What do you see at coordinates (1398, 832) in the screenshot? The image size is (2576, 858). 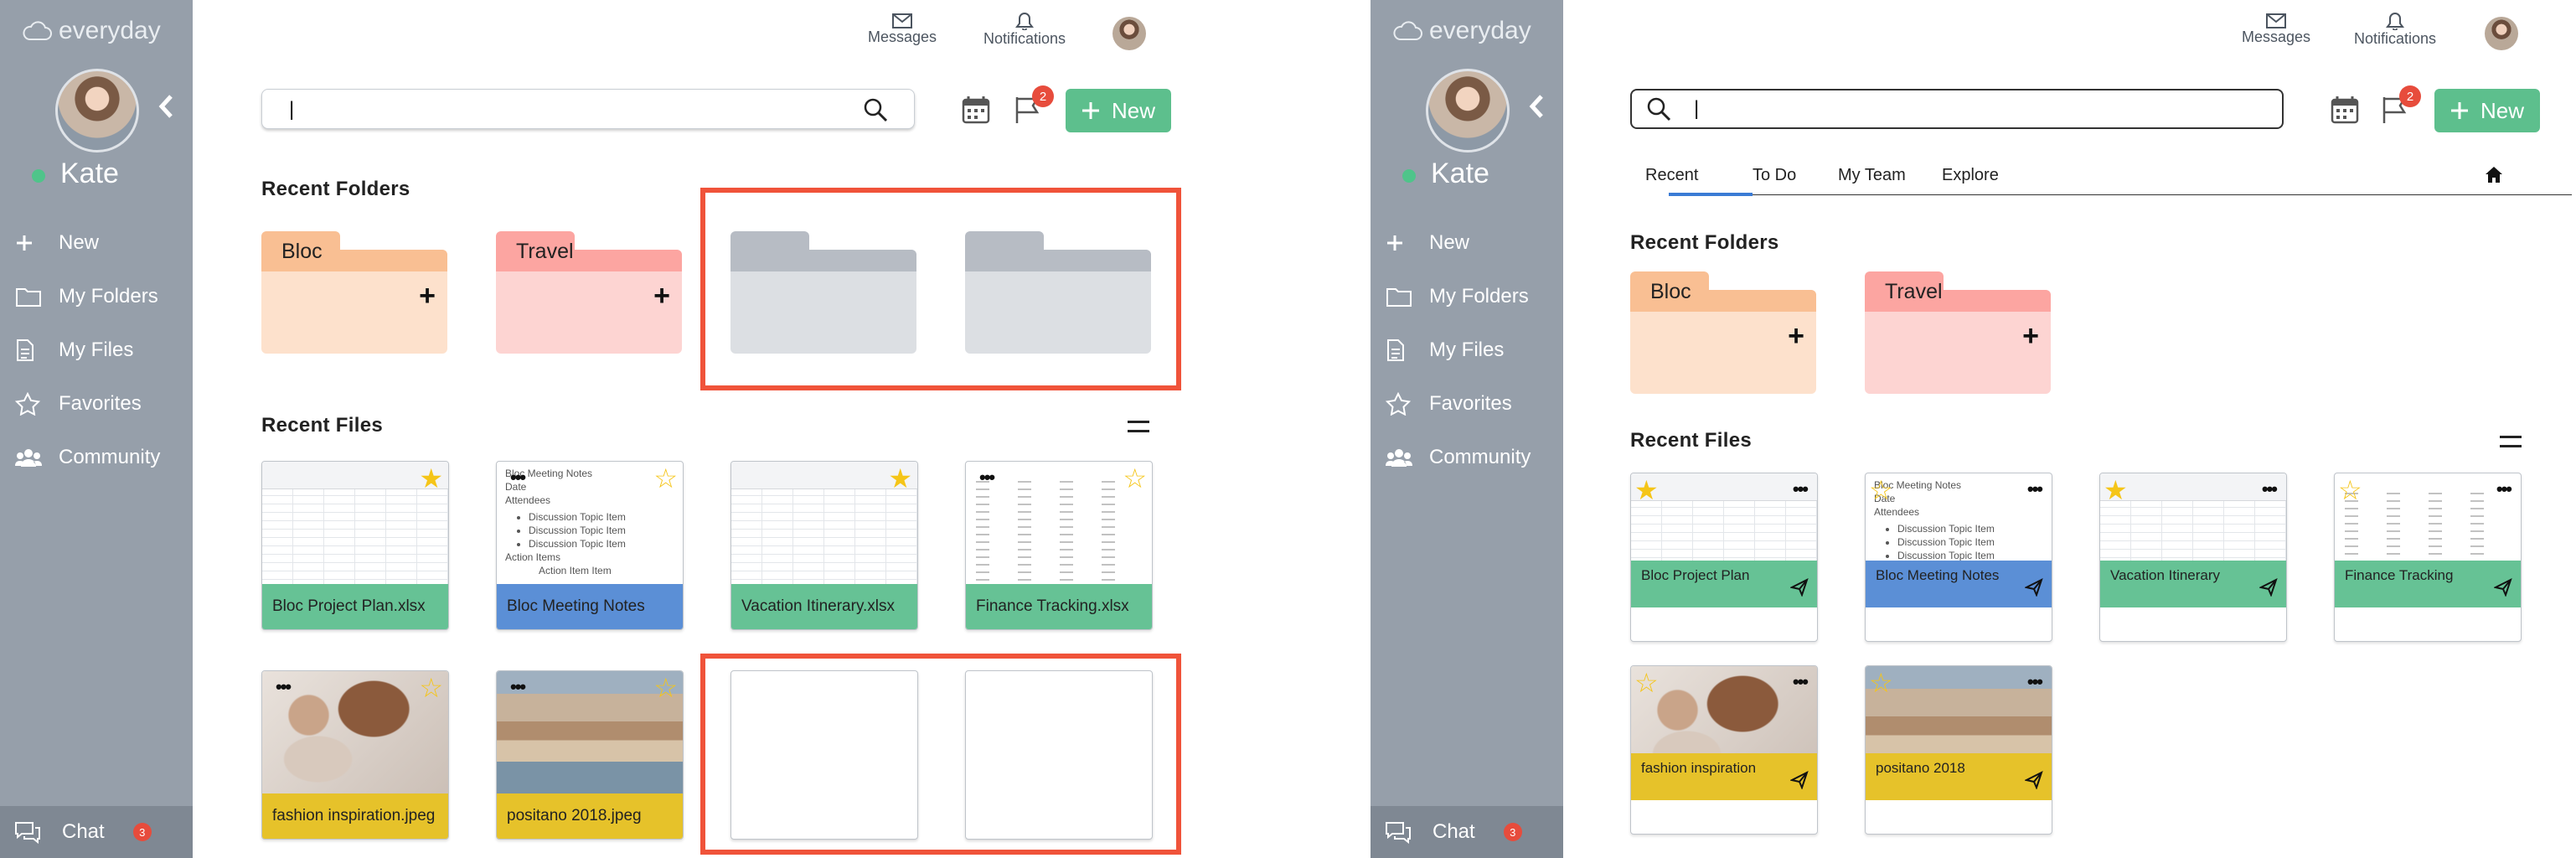 I see `chat-bubbles-icon` at bounding box center [1398, 832].